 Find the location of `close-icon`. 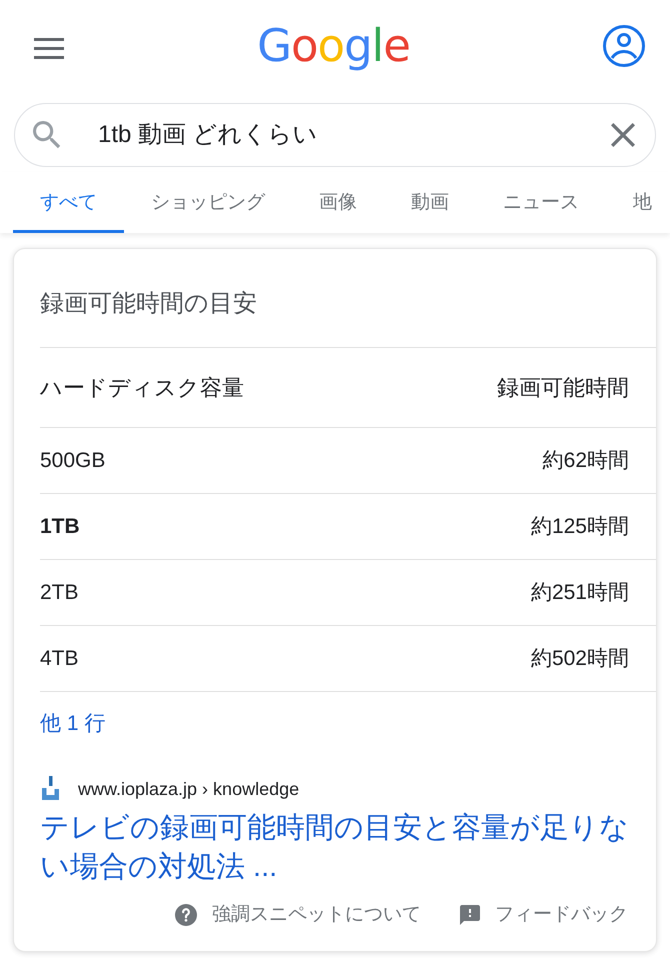

close-icon is located at coordinates (623, 135).